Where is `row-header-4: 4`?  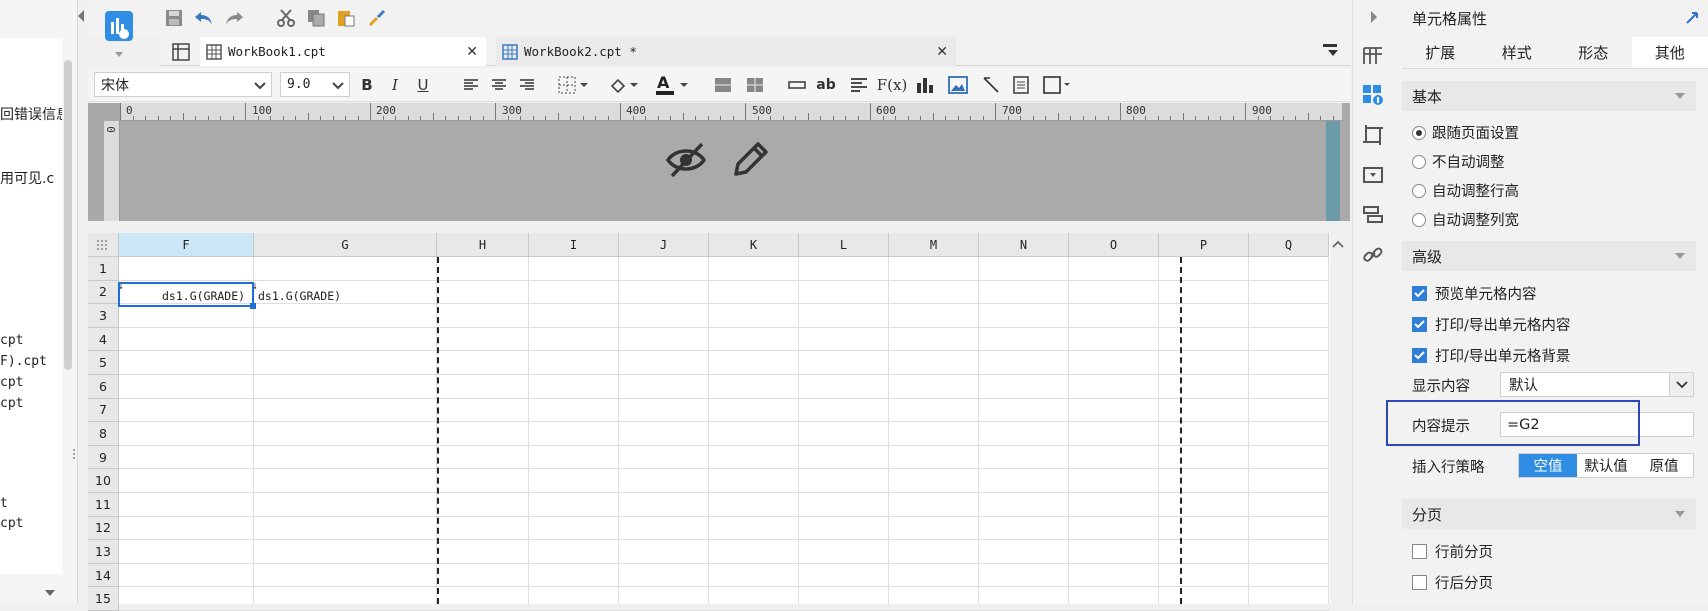
row-header-4: 4 is located at coordinates (103, 340).